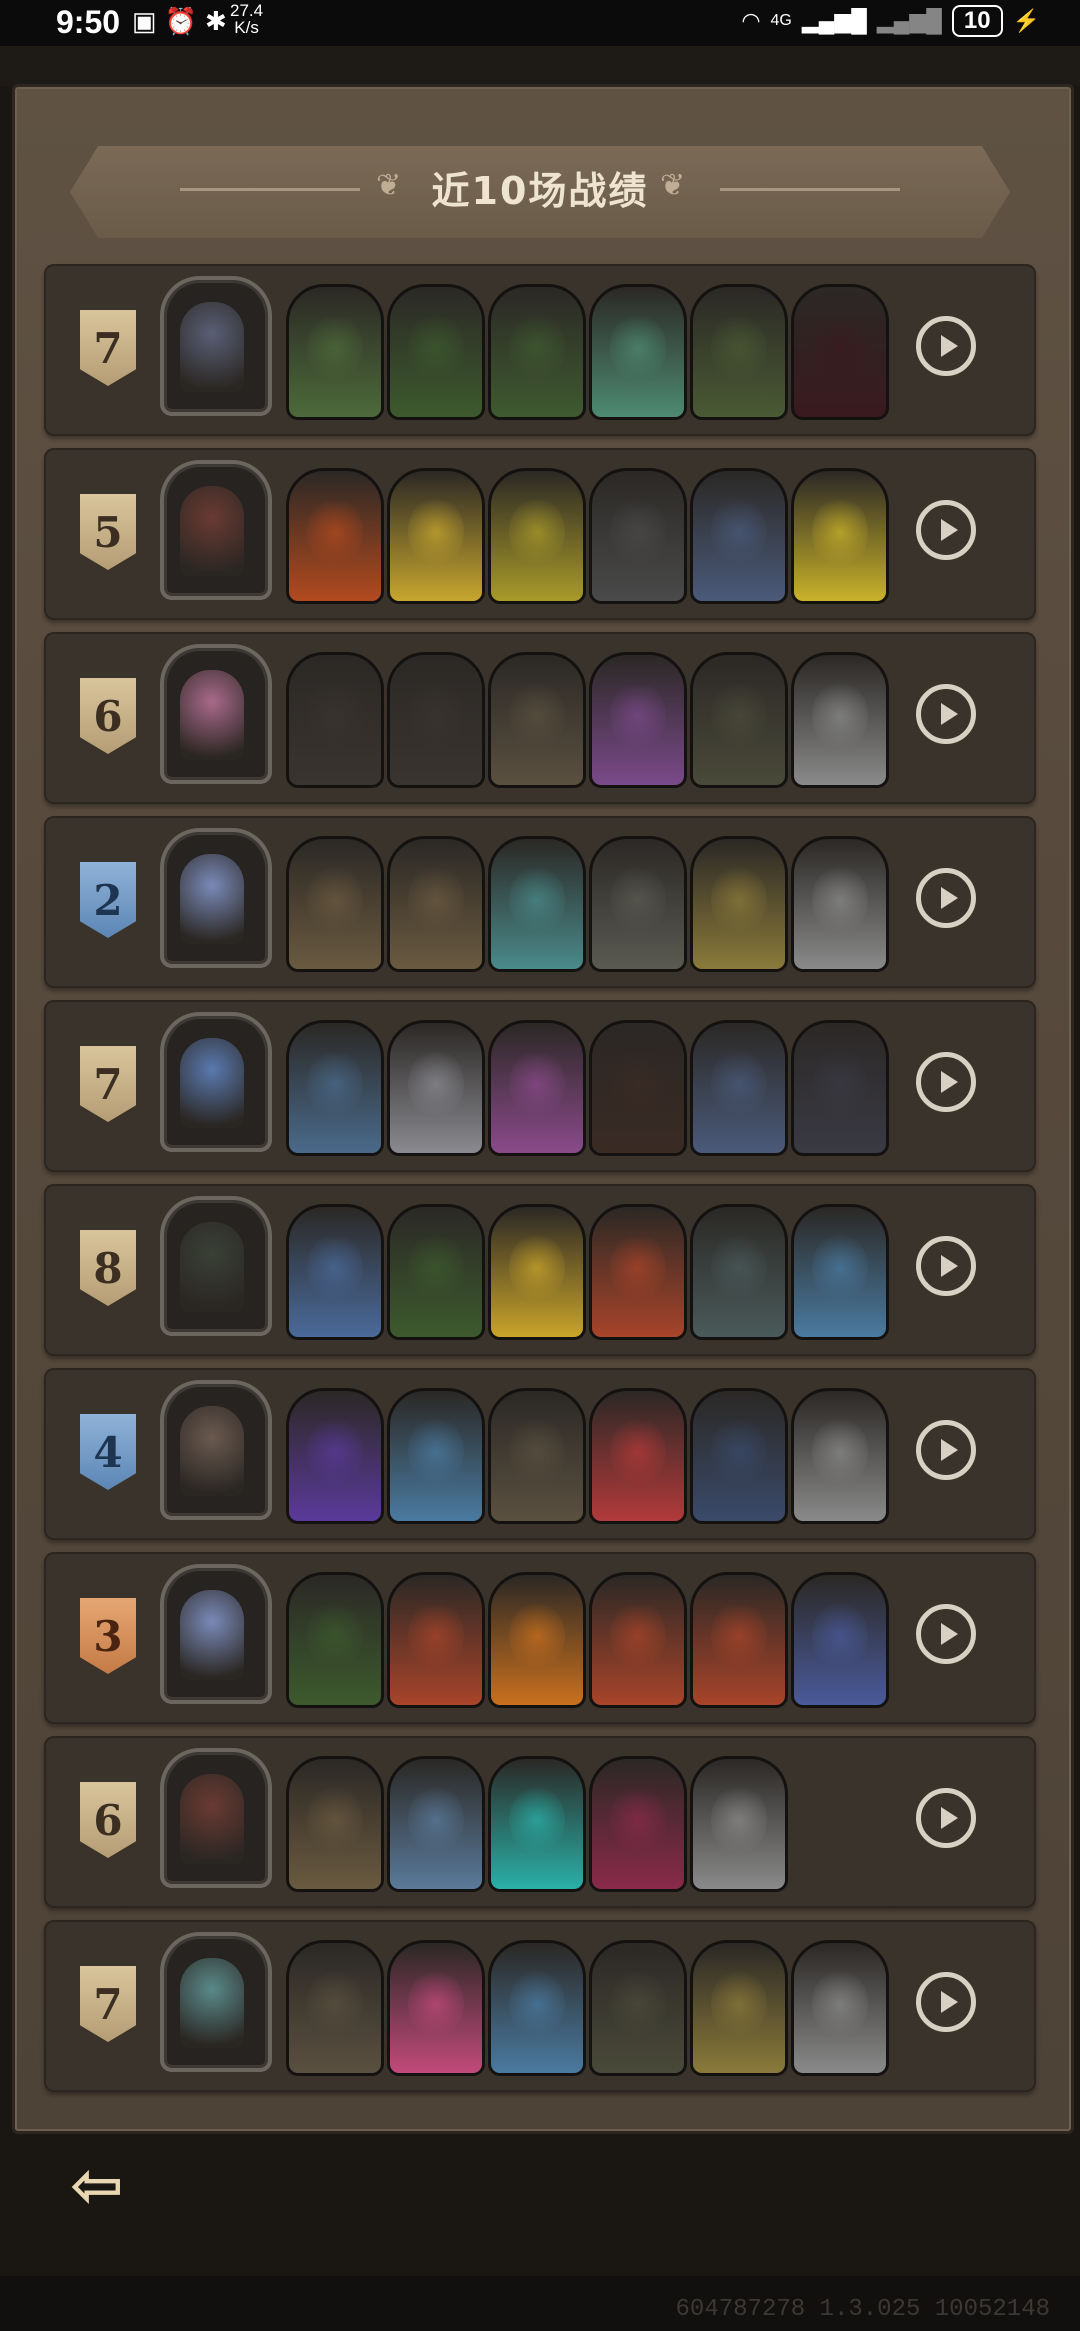 The height and width of the screenshot is (2331, 1080). I want to click on top-backdrop, so click(540, 66).